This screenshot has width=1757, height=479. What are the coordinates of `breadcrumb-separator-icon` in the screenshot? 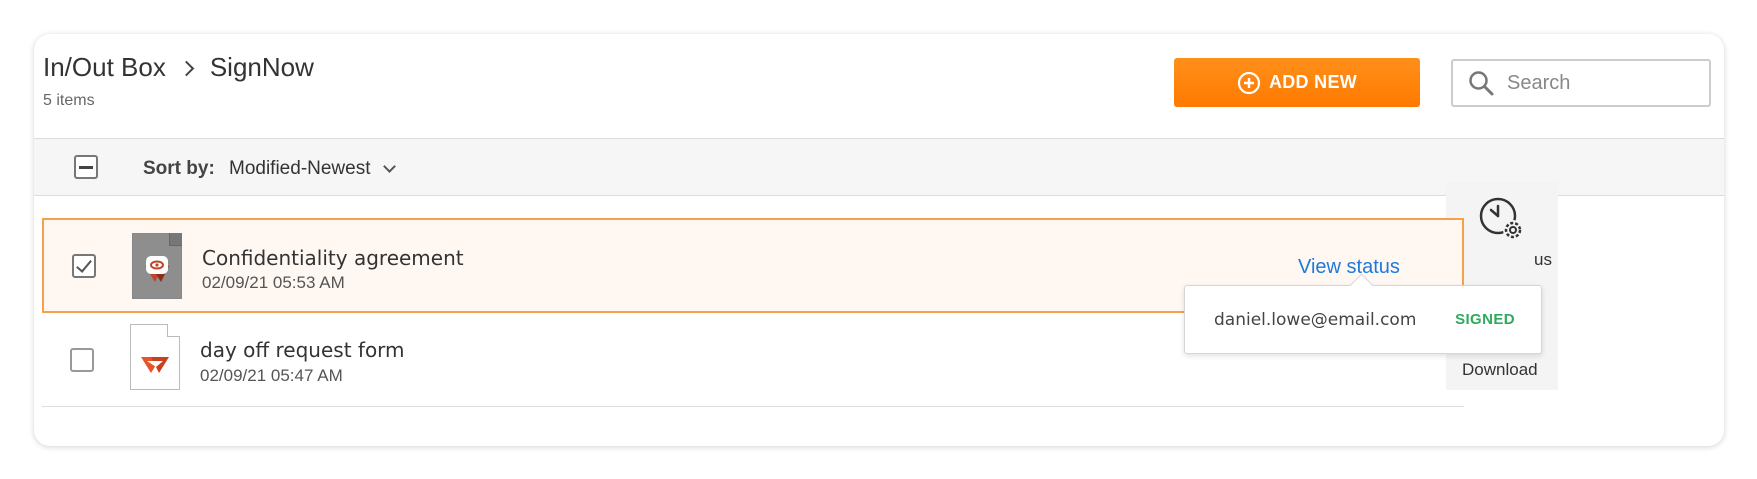 It's located at (188, 68).